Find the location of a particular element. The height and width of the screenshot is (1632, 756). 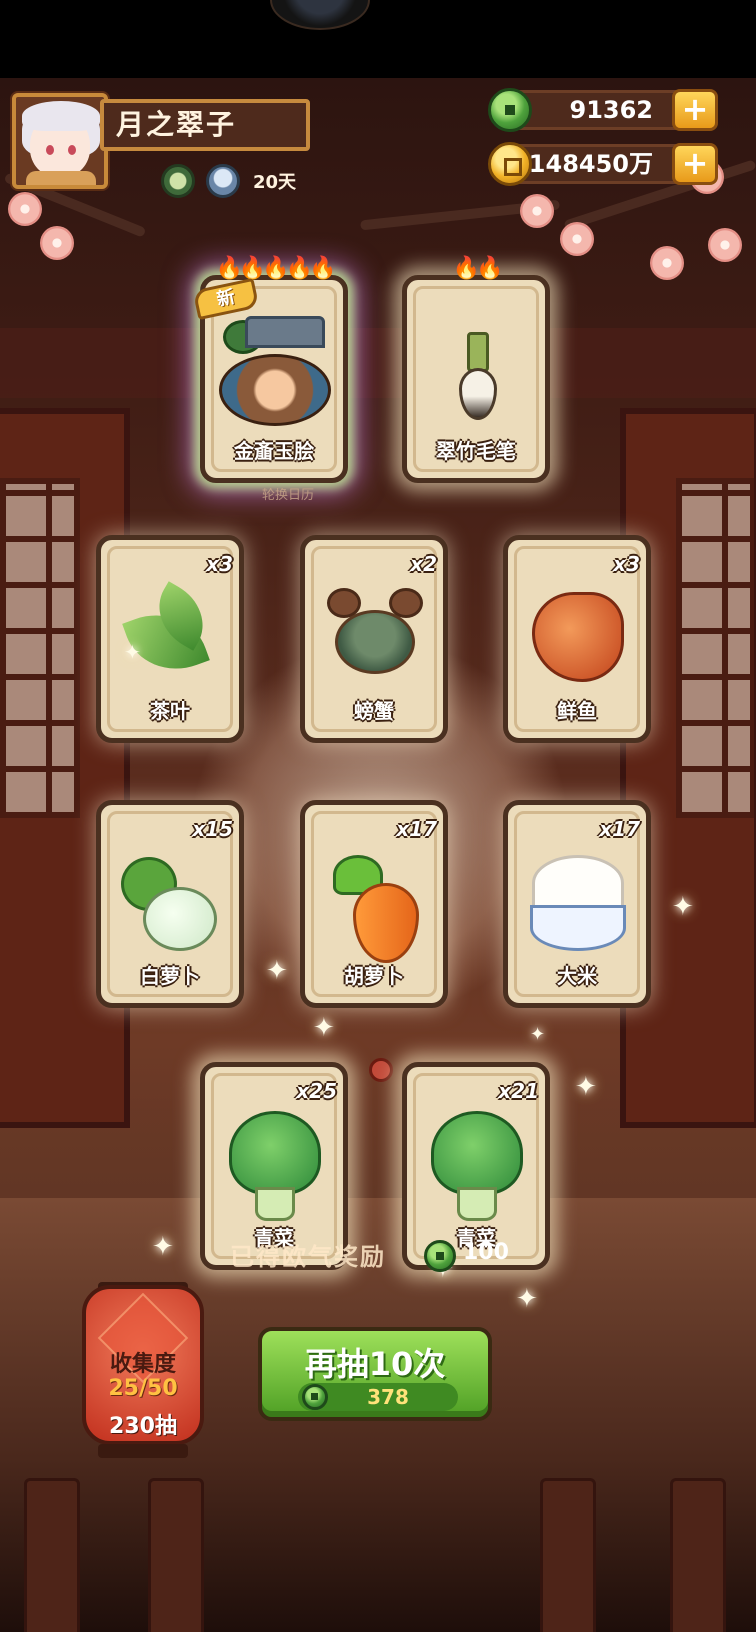

brush-icon is located at coordinates (478, 352).